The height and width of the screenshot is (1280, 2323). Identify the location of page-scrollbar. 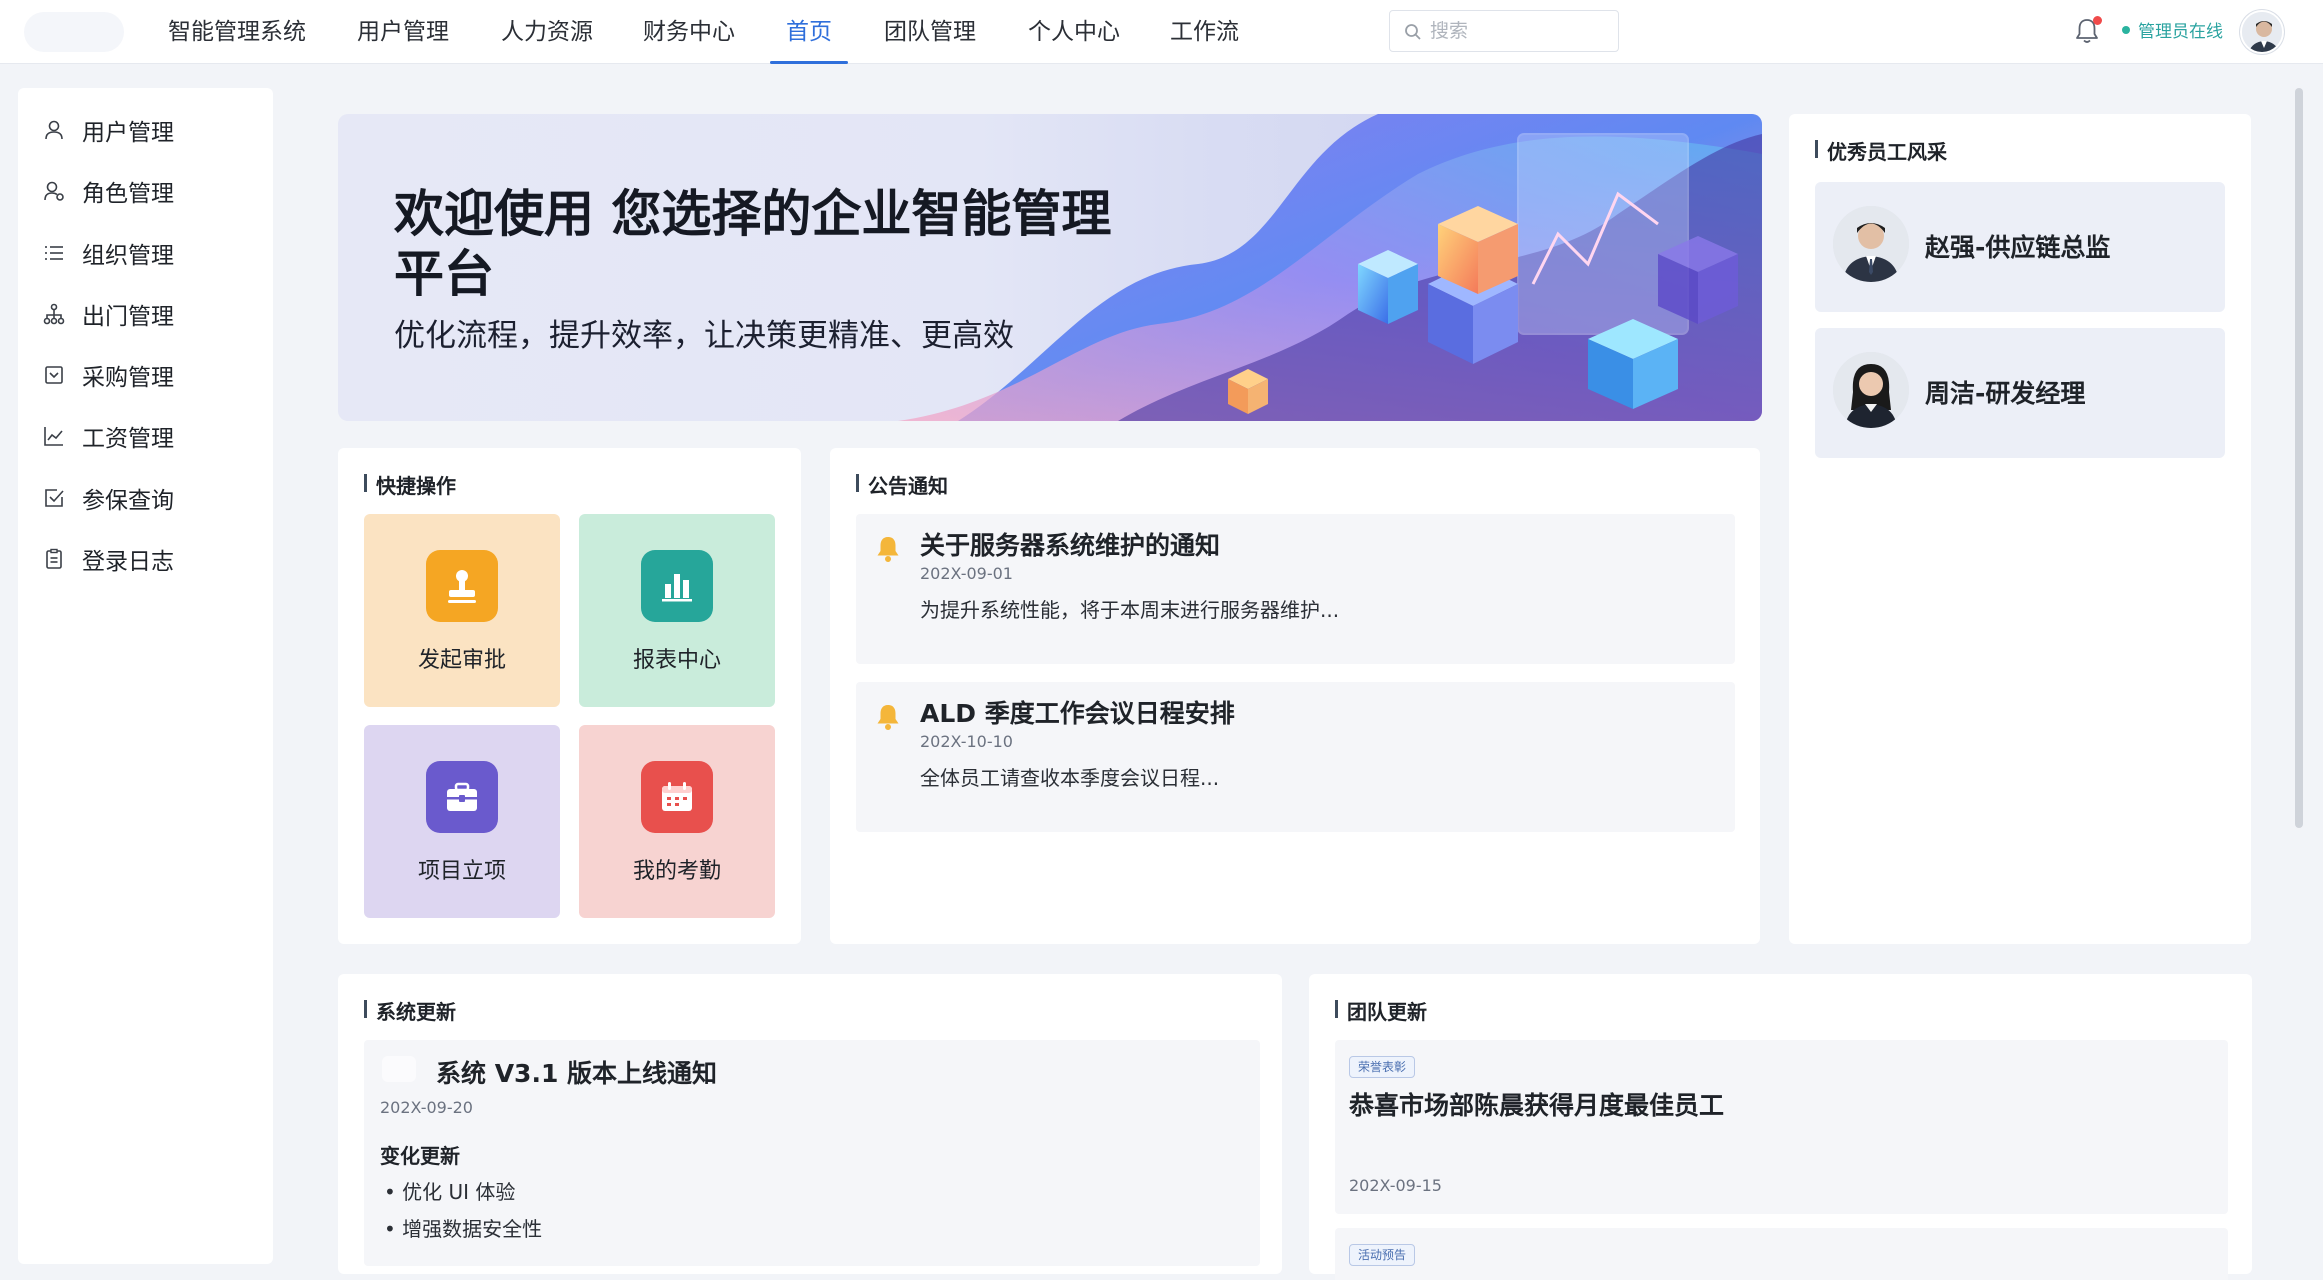
(2299, 458).